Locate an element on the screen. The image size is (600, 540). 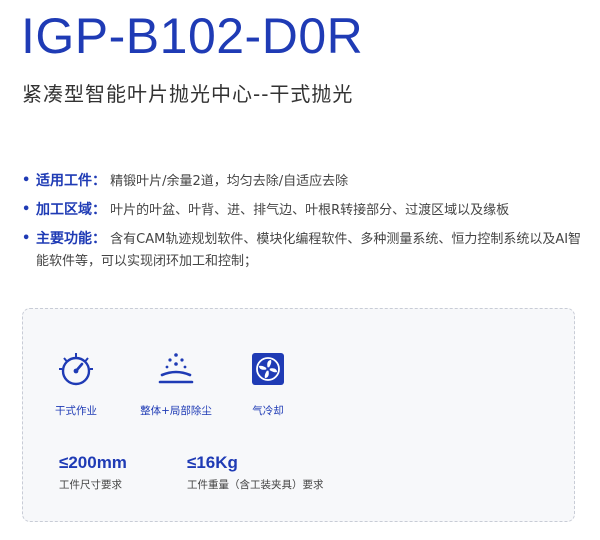
feature-item-area: • 加工区域： 叶片的叶盆、叶背、进、排气边、叶根R转接部分、过渡区域以及缘板 is located at coordinates (302, 210).